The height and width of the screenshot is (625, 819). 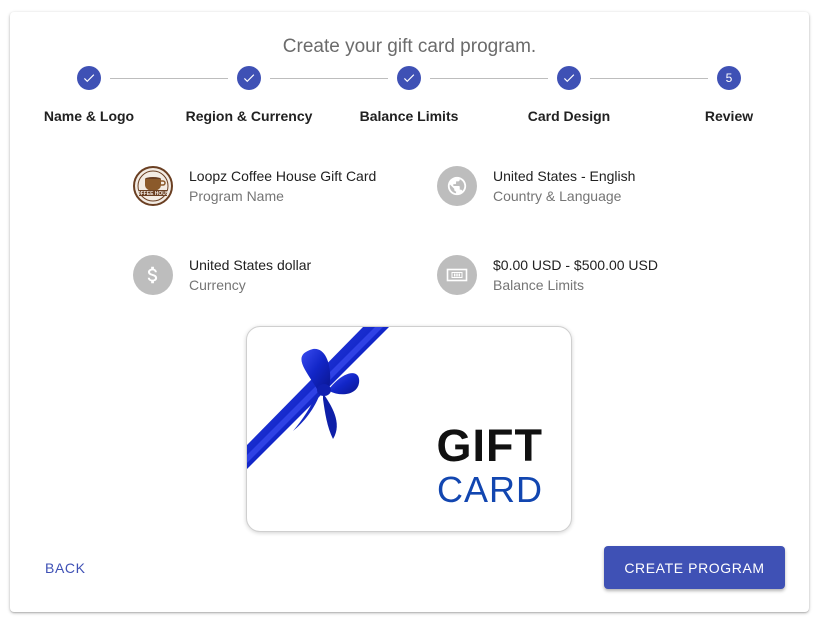 I want to click on step-label-balance-limits: Balance Limits, so click(x=409, y=116).